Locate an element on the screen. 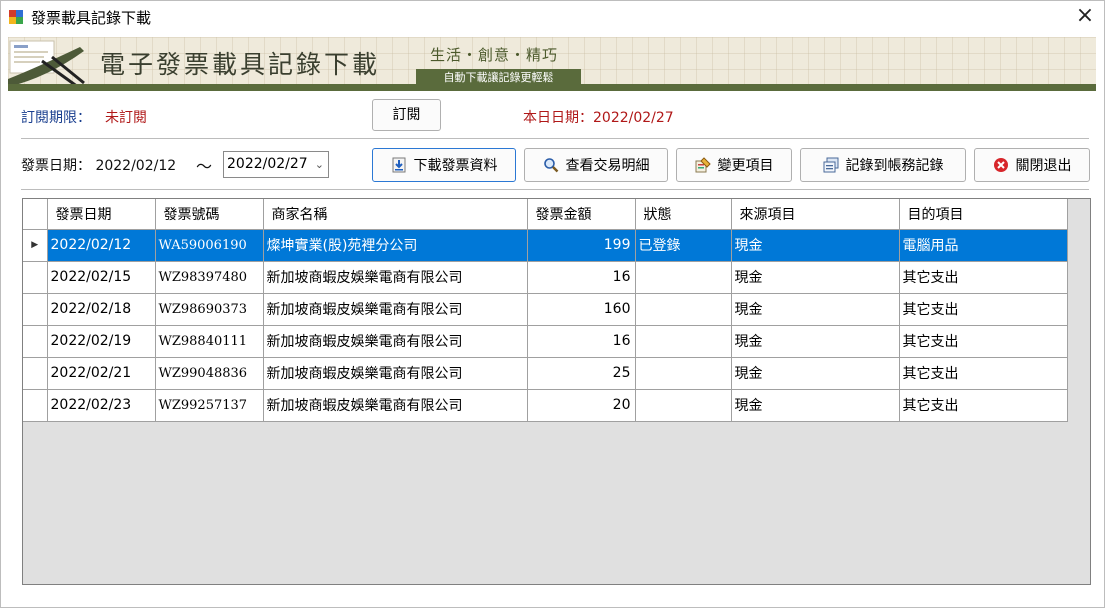 This screenshot has height=608, width=1105. record-accounts-button: 記錄到帳務記錄 is located at coordinates (883, 165).